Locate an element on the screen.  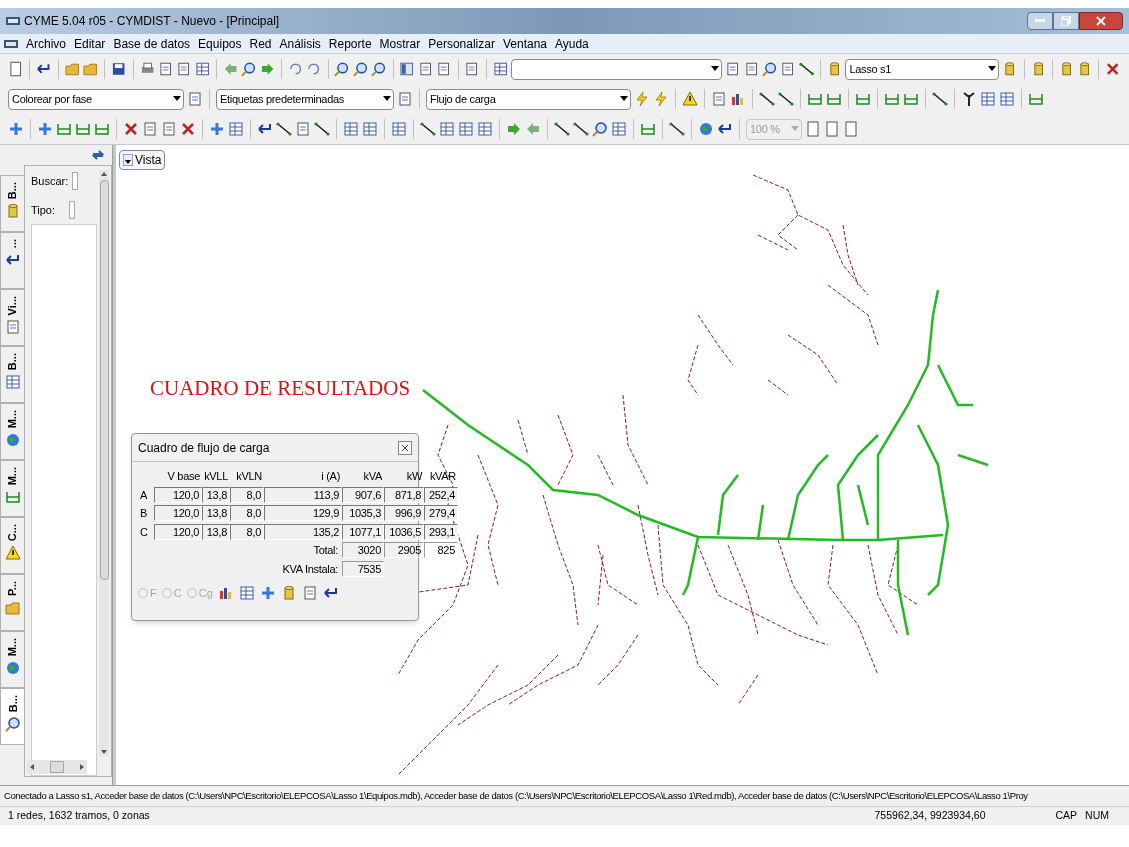
dropdown: Flujo de carga is located at coordinates (528, 99).